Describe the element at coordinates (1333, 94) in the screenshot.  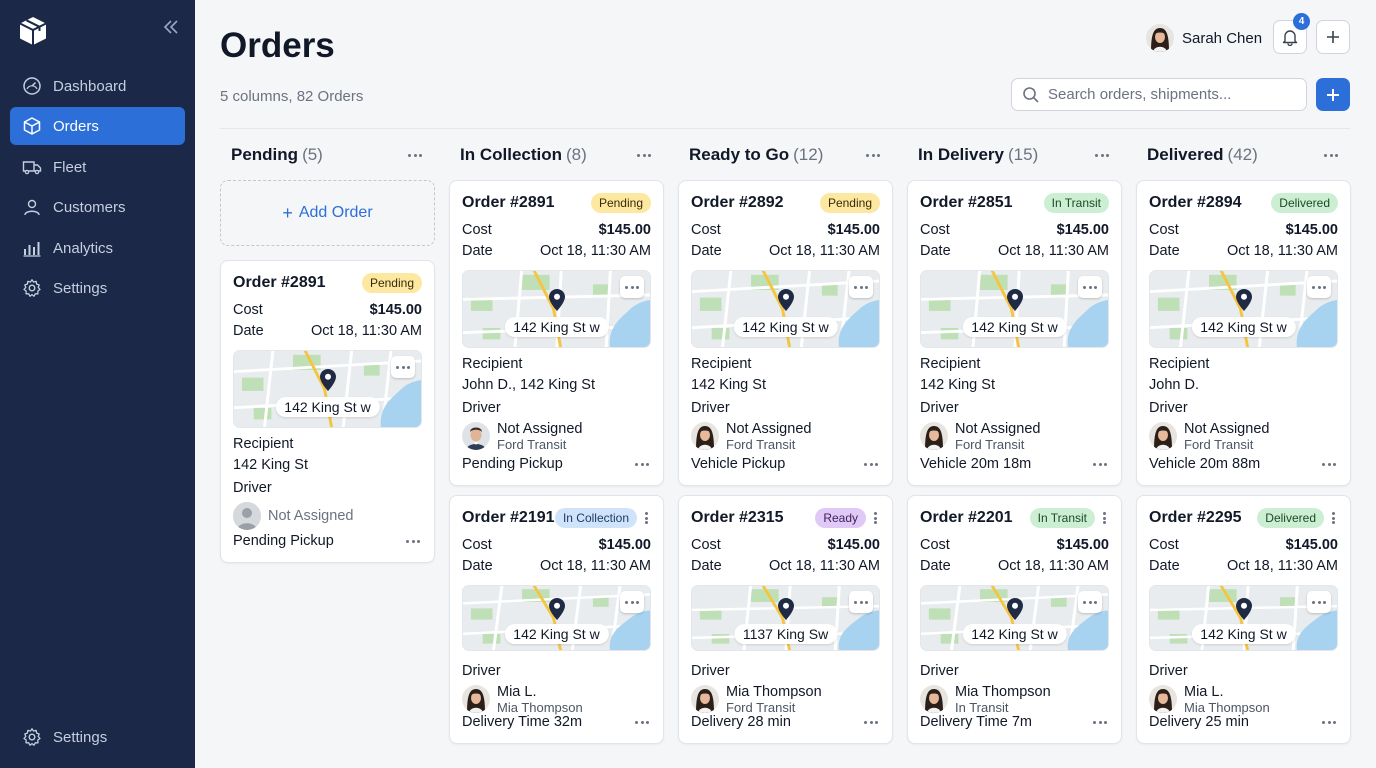
I see `add-order-button` at that location.